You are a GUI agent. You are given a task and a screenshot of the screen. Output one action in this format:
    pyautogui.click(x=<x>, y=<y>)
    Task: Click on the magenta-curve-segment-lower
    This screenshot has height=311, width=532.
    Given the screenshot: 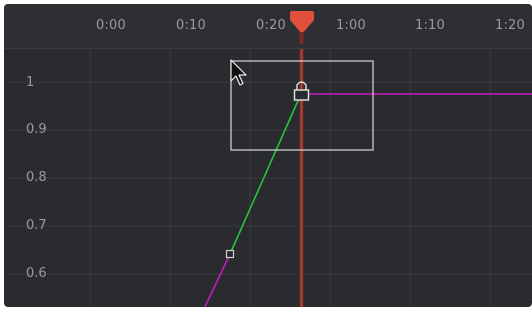 What is the action you would take?
    pyautogui.click(x=217, y=280)
    